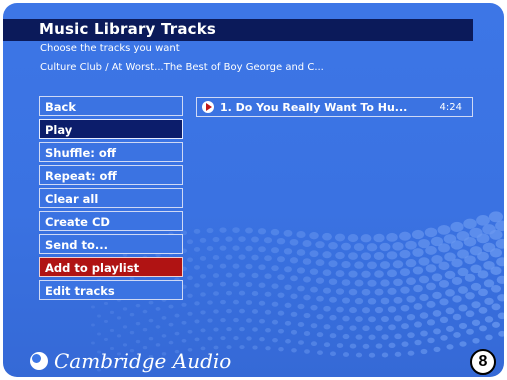  I want to click on track-duration: 4:24, so click(450, 107).